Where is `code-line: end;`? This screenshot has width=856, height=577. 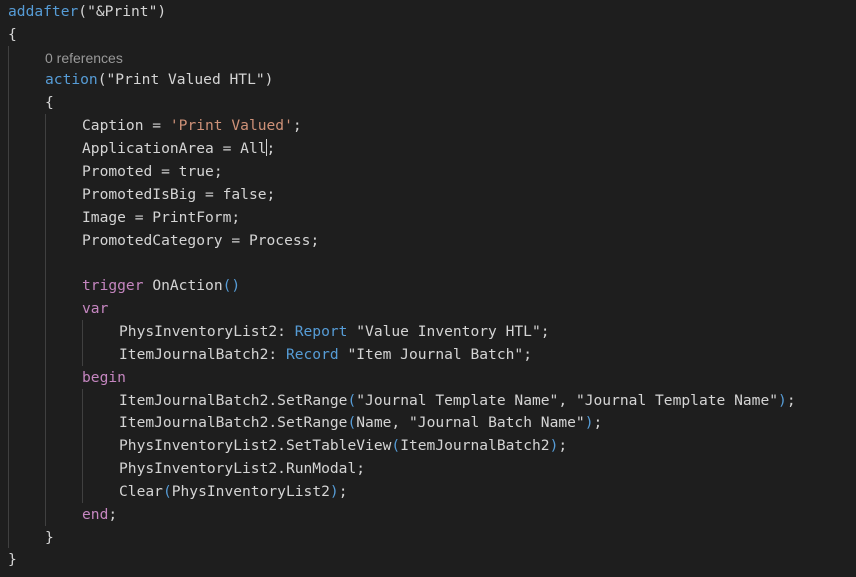
code-line: end; is located at coordinates (99, 514).